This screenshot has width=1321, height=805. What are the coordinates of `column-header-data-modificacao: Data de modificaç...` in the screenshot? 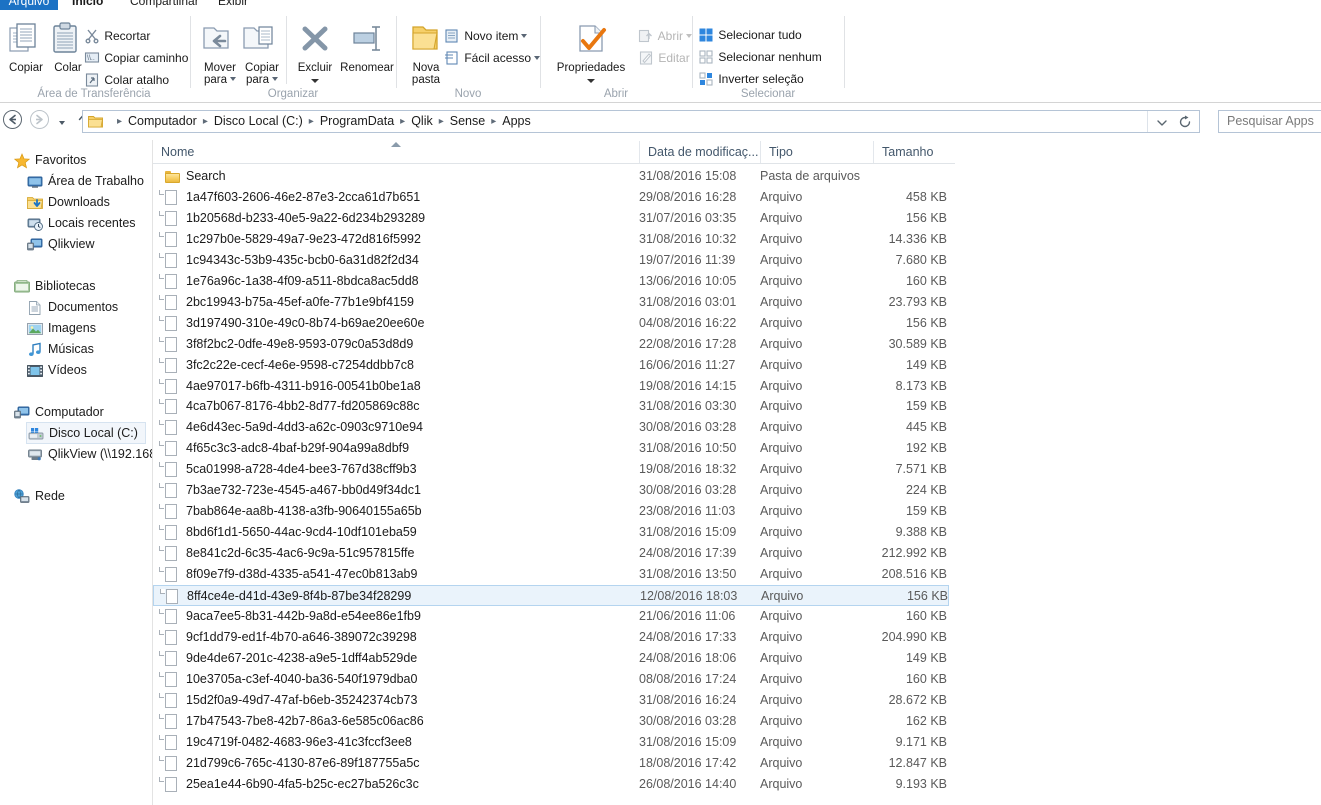 It's located at (699, 152).